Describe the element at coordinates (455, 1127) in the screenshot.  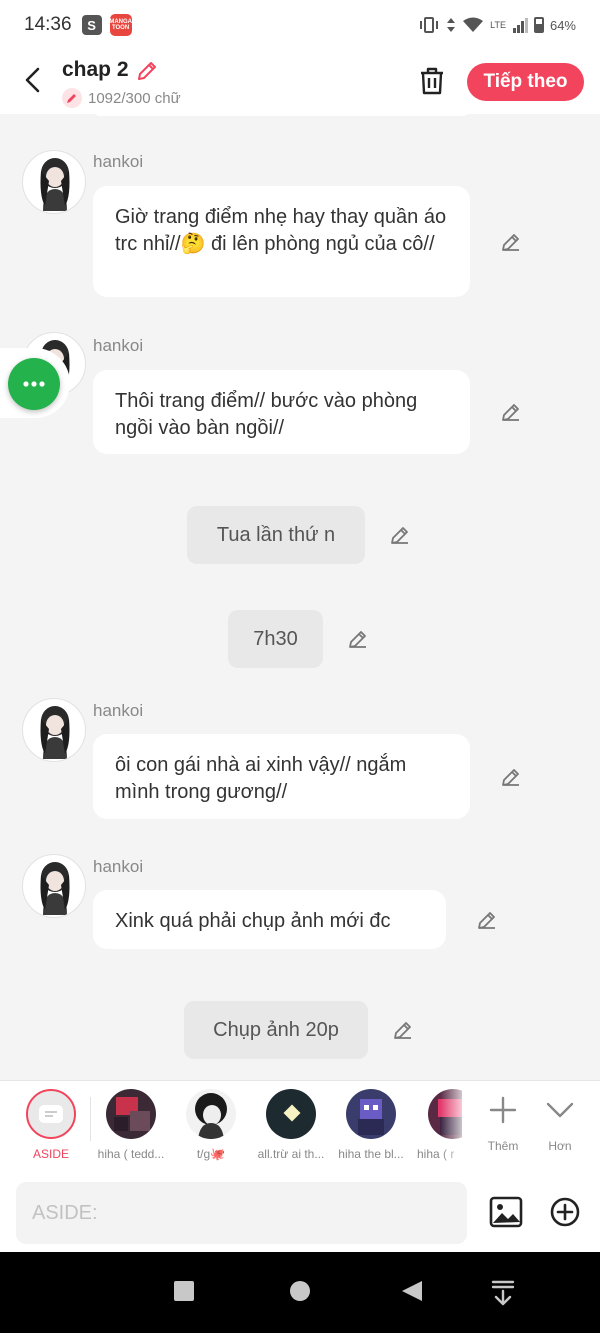
I see `scroll-fade` at that location.